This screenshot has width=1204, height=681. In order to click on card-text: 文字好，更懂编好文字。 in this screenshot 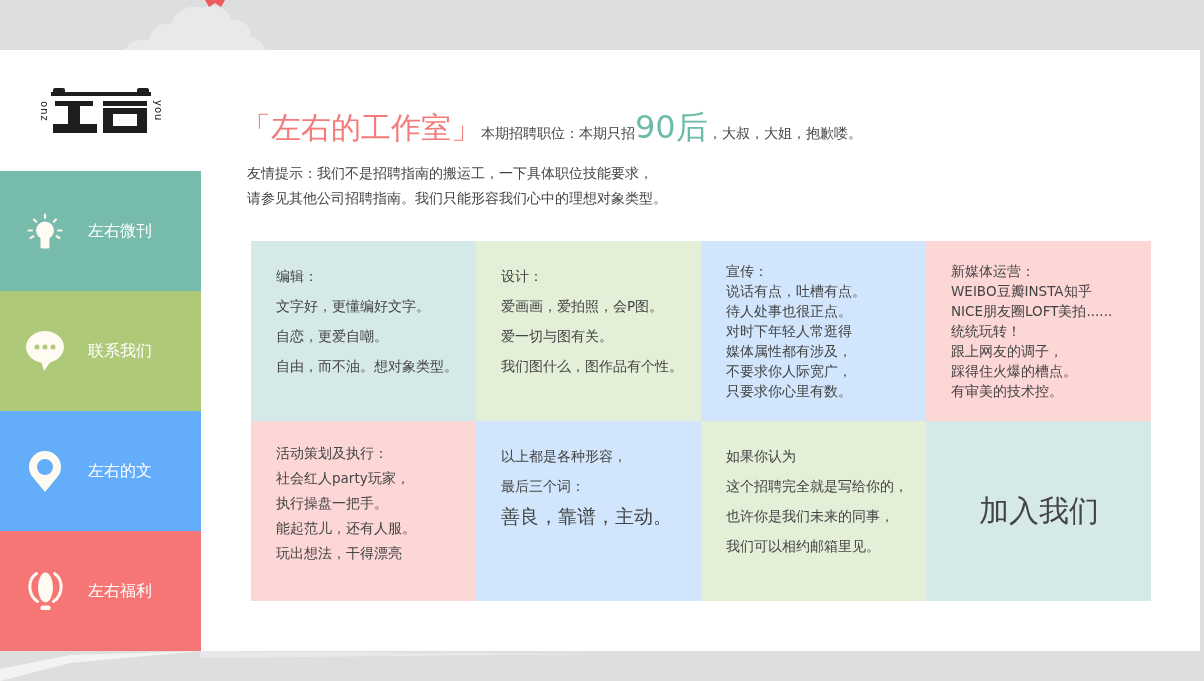, I will do `click(353, 306)`.